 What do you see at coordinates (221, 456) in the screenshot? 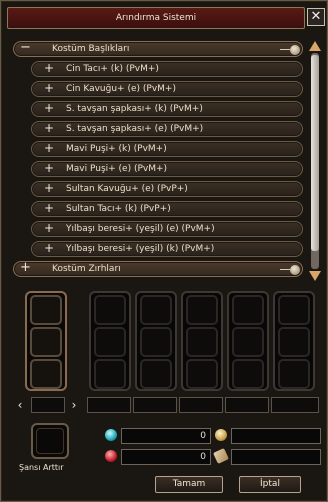
I see `scroll-item-icon` at bounding box center [221, 456].